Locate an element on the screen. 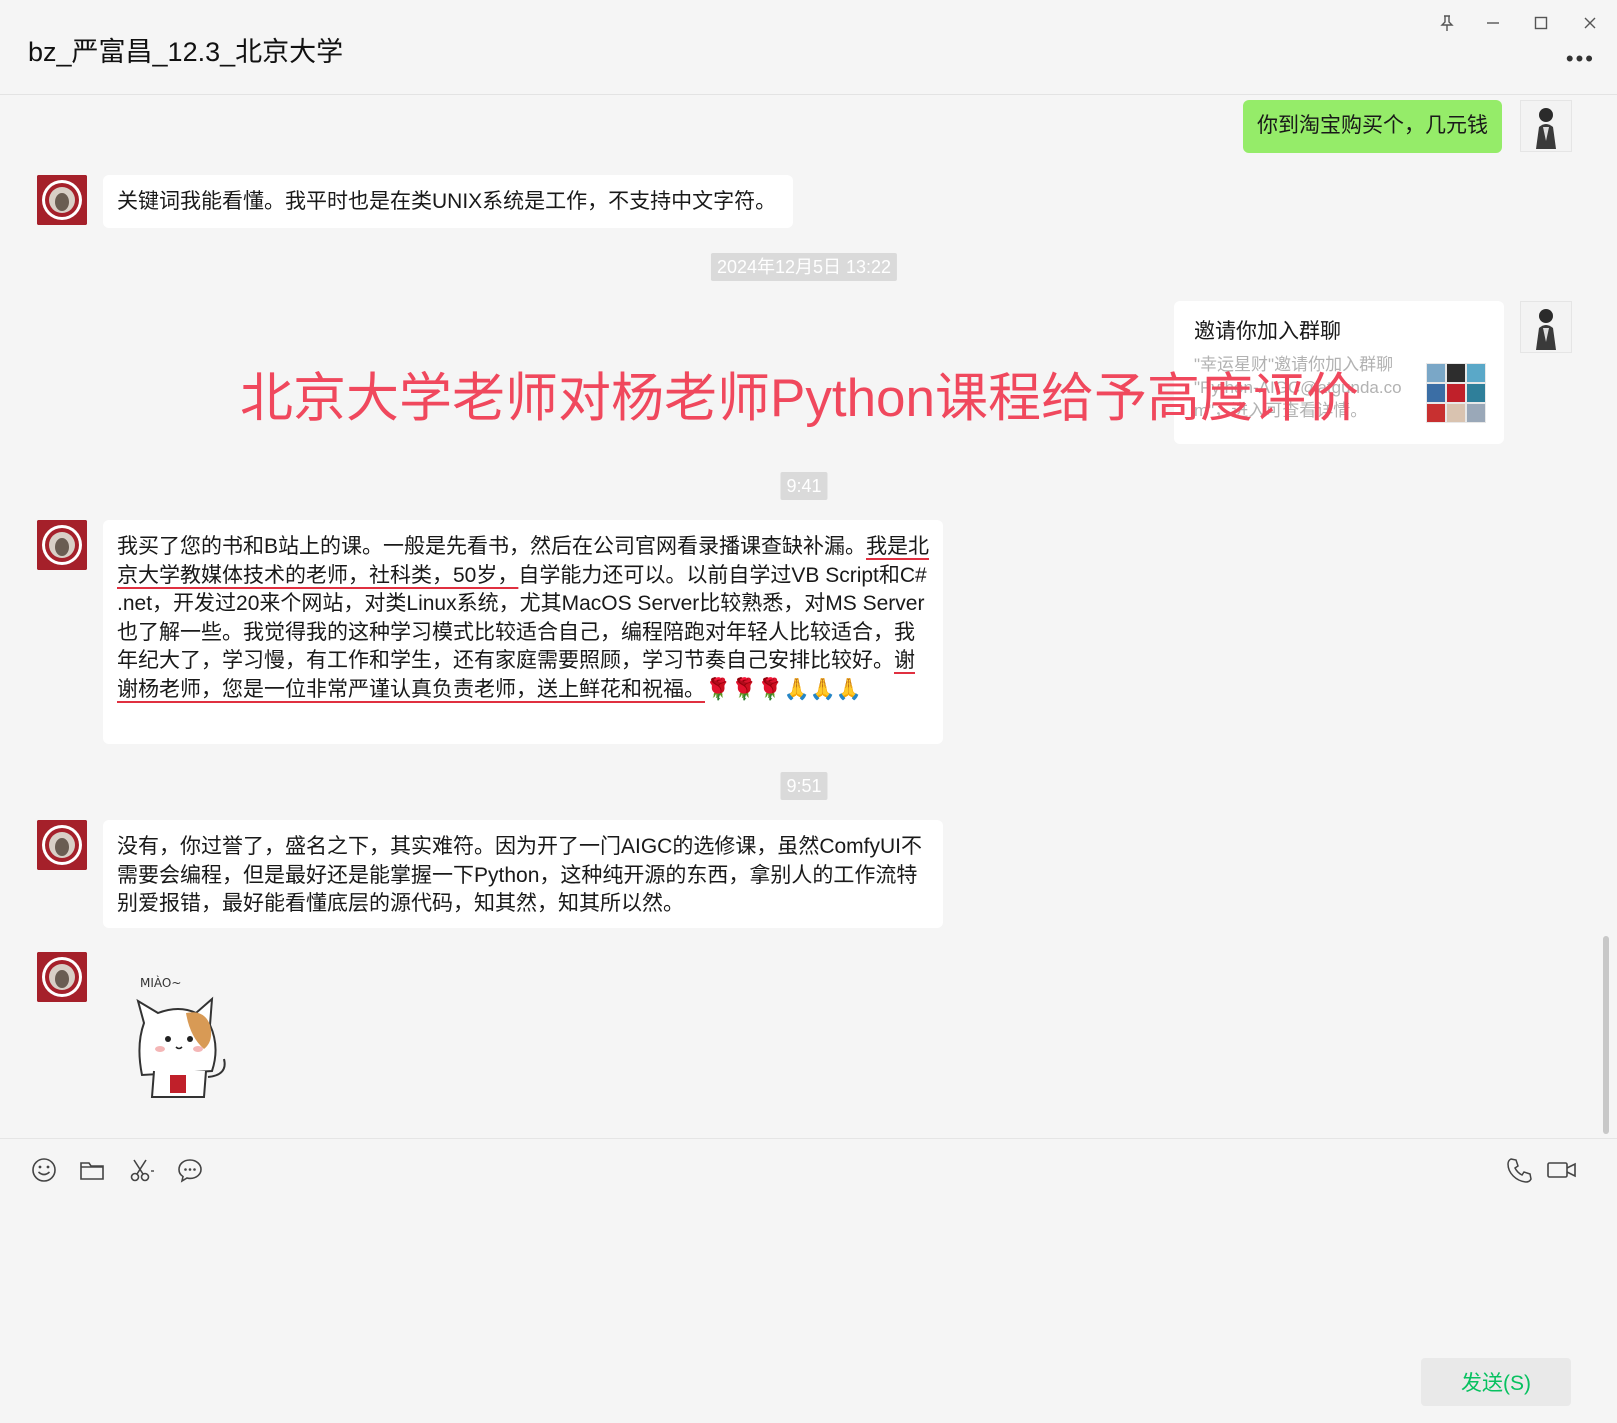 This screenshot has width=1617, height=1423. emoji-icon is located at coordinates (44, 1170).